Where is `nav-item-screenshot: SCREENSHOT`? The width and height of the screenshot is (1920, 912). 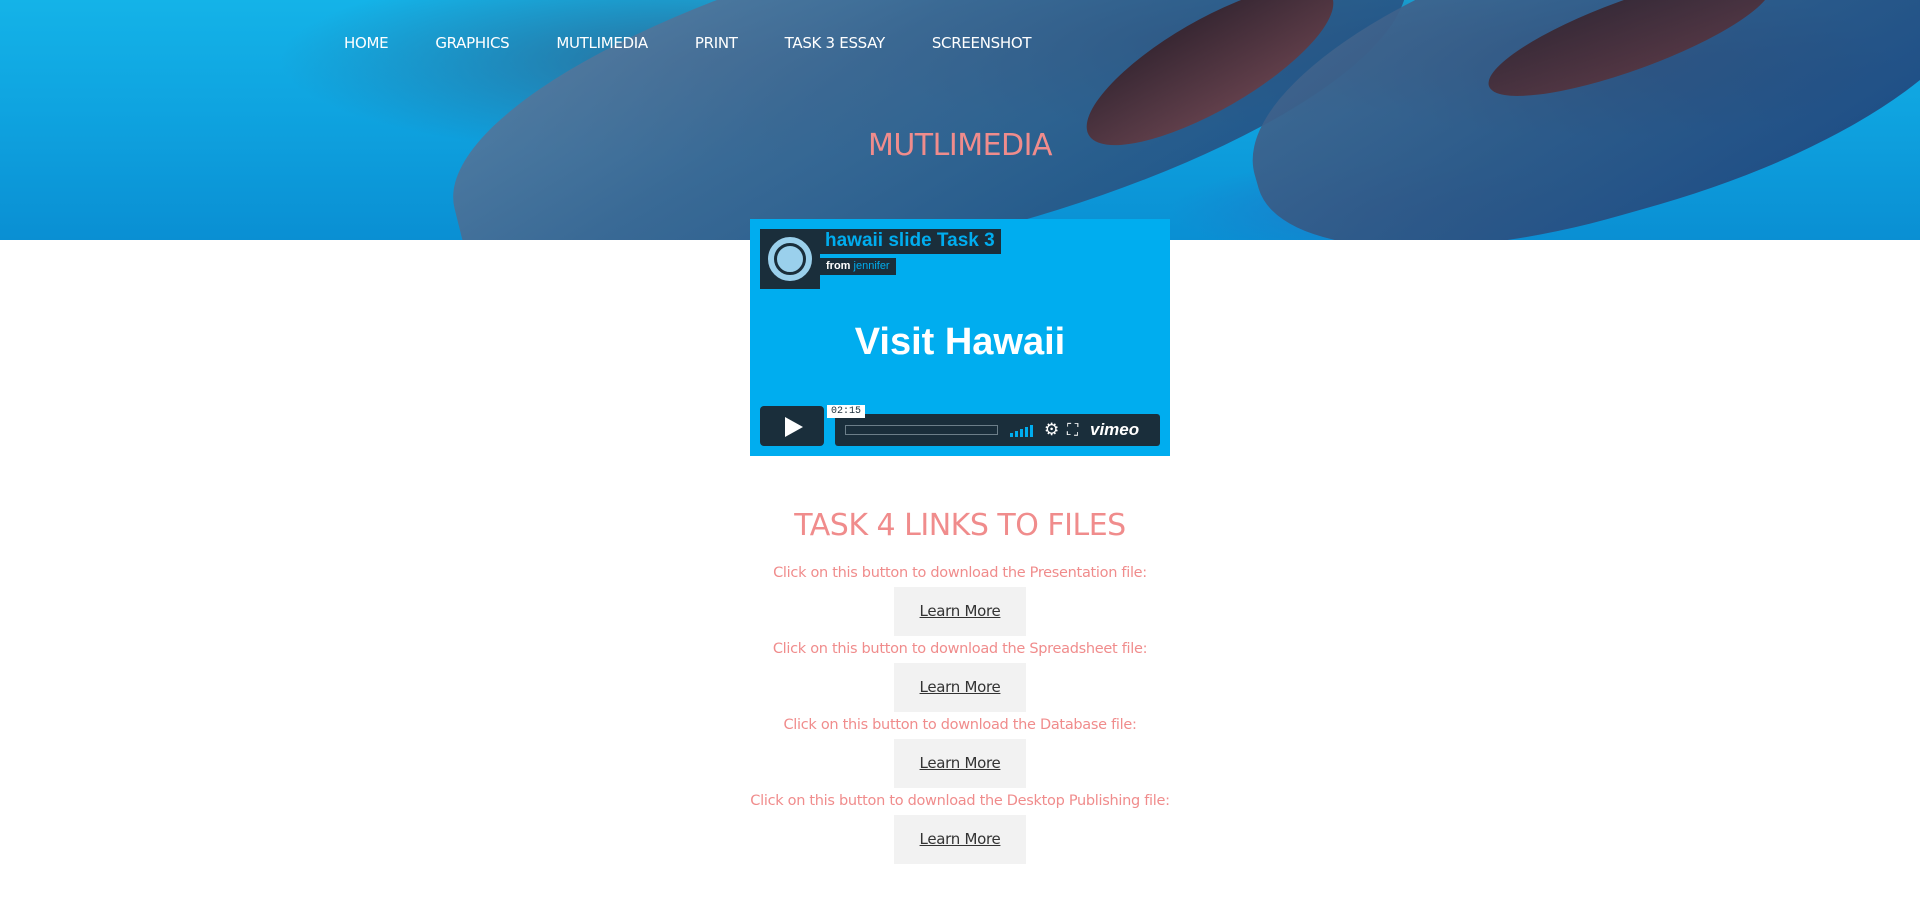 nav-item-screenshot: SCREENSHOT is located at coordinates (982, 43).